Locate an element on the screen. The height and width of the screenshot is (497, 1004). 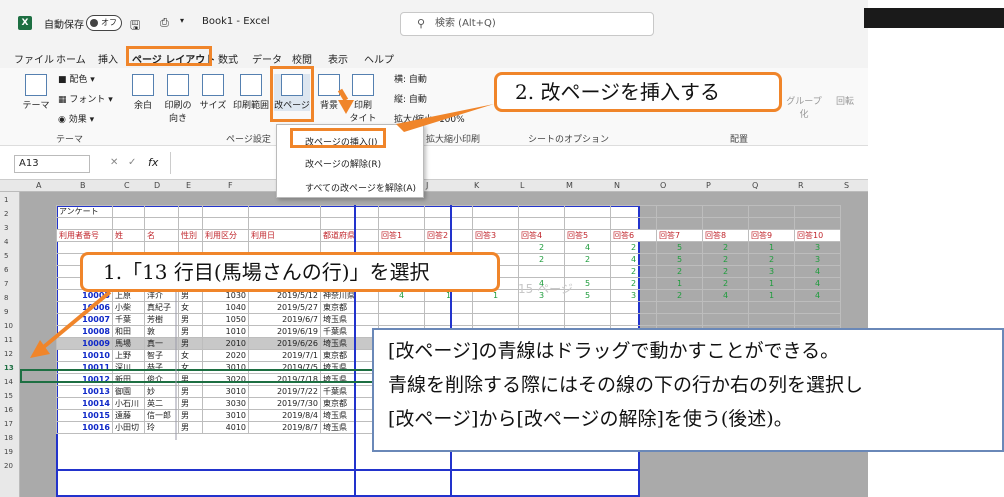
step1-pointer-line is located at coordinates (75, 321).